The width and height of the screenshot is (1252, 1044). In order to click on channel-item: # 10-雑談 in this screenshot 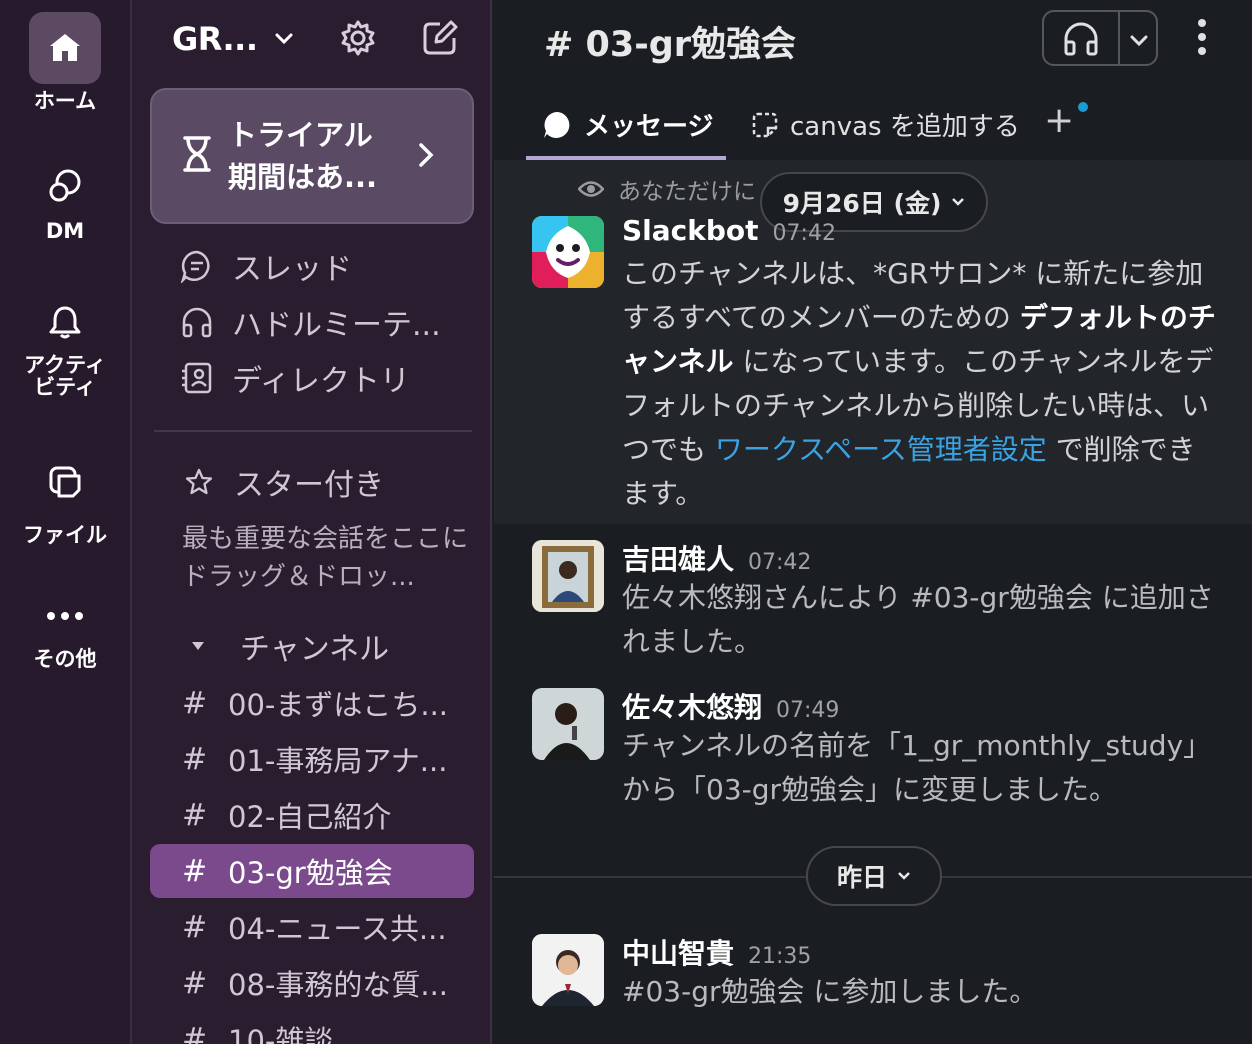, I will do `click(312, 1028)`.